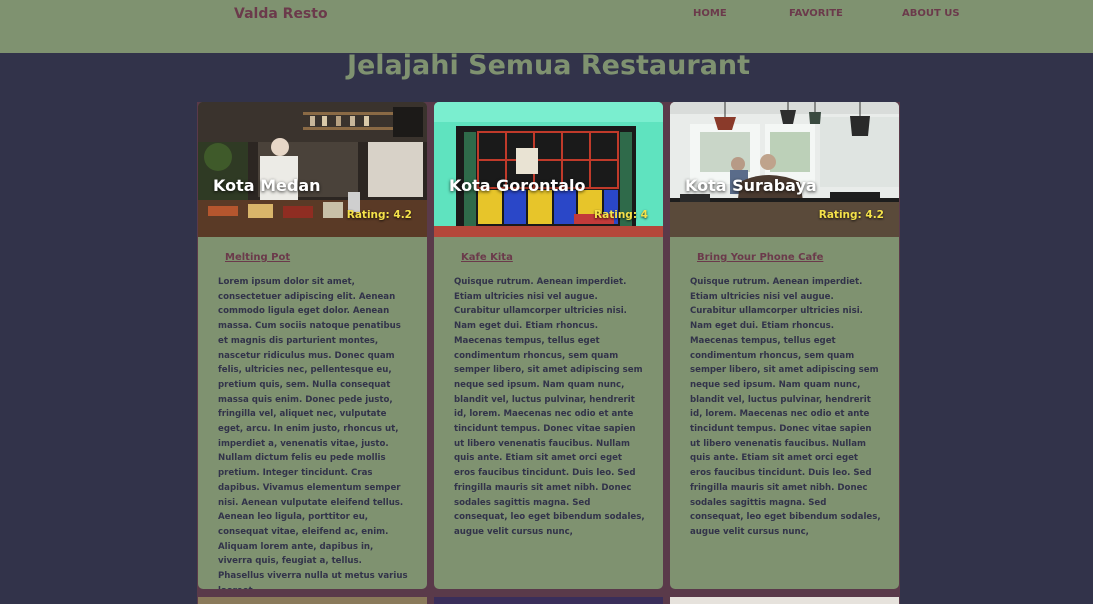  What do you see at coordinates (546, 26) in the screenshot?
I see `top-navbar: Valda Resto HOME FAVORITE ABOUT US` at bounding box center [546, 26].